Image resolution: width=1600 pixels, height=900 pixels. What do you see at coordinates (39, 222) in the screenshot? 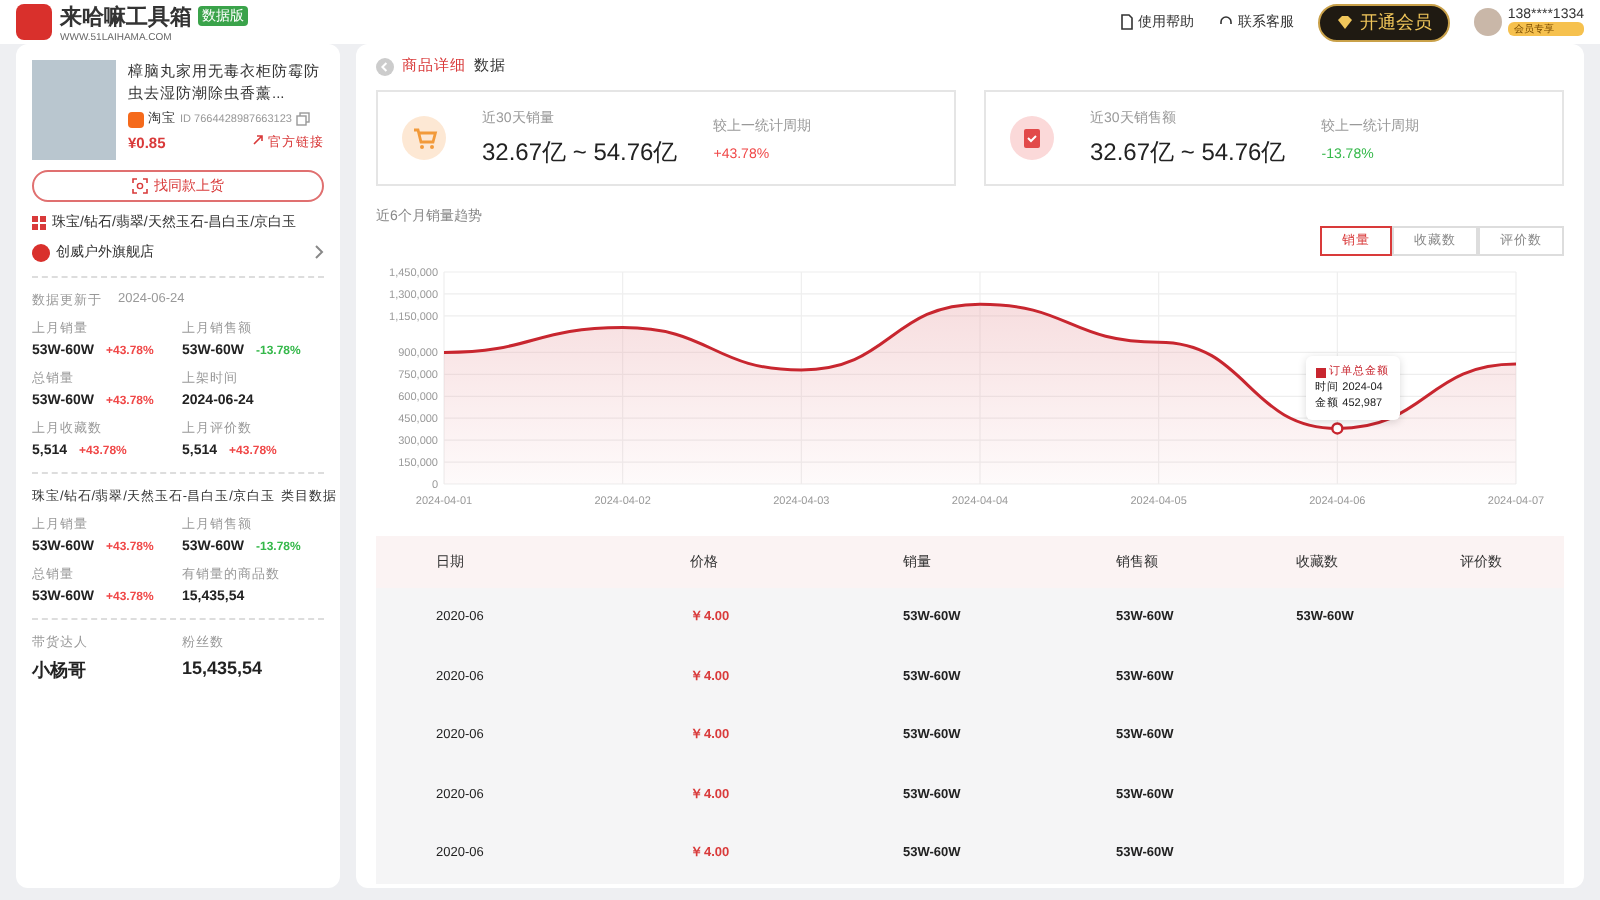
I see `grid-icon` at bounding box center [39, 222].